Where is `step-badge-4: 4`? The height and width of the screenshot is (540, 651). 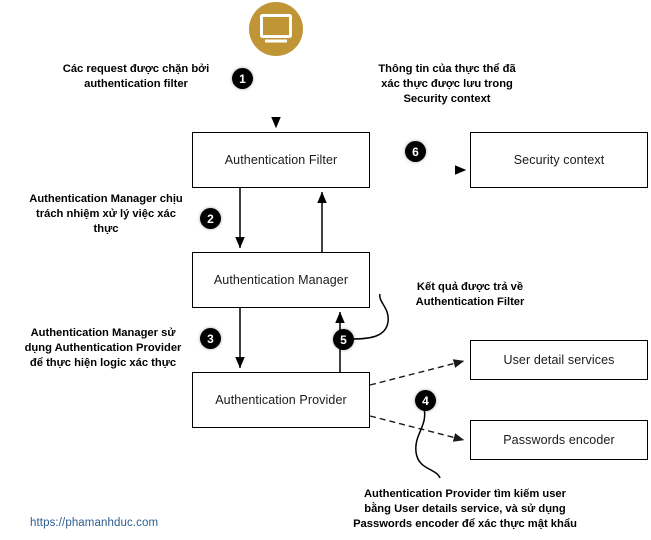
step-badge-4: 4 is located at coordinates (425, 400).